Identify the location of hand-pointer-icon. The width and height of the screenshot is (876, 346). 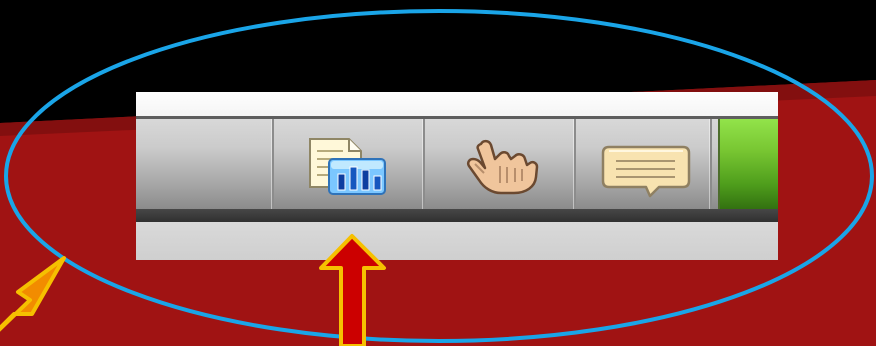
(502, 167).